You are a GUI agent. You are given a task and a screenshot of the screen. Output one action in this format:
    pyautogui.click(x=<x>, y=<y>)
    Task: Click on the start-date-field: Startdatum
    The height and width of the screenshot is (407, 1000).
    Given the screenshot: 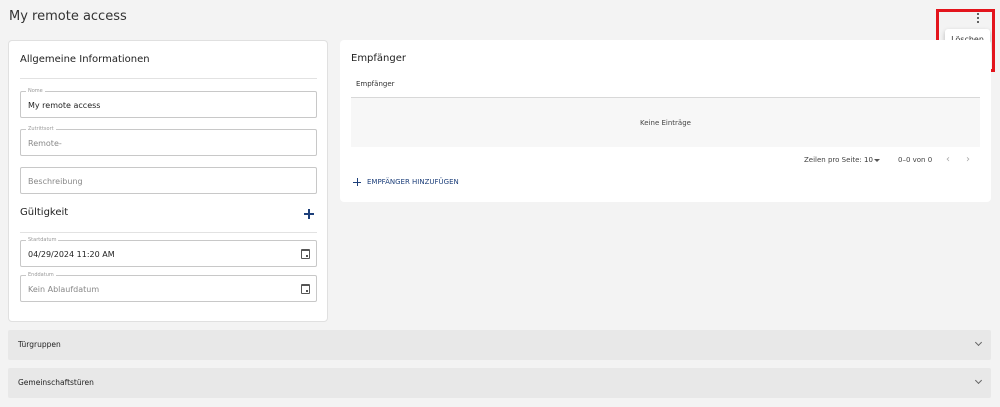 What is the action you would take?
    pyautogui.click(x=168, y=251)
    